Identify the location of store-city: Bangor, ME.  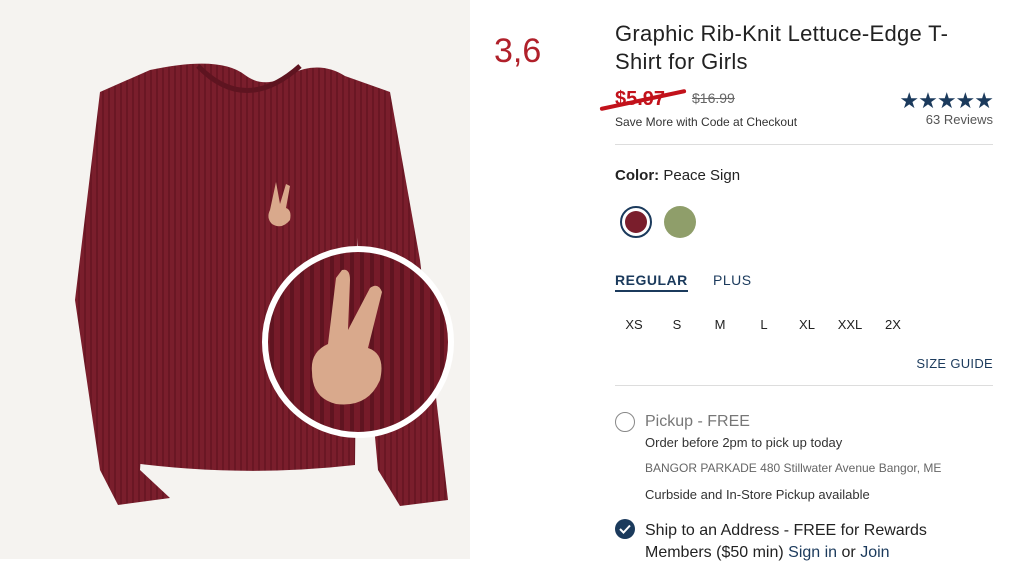
(910, 468).